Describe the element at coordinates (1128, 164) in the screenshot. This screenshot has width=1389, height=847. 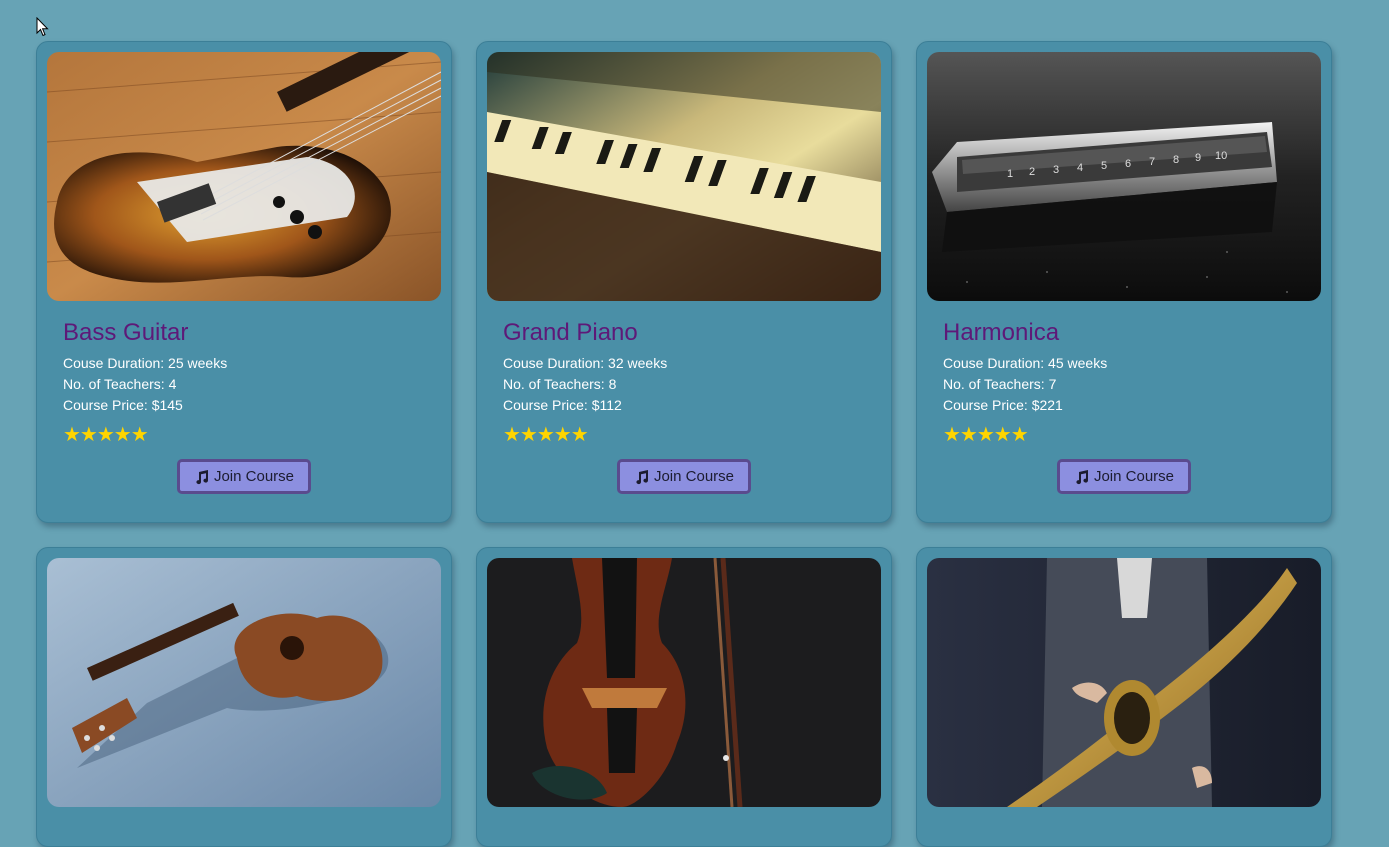
I see `svg-text: 6` at that location.